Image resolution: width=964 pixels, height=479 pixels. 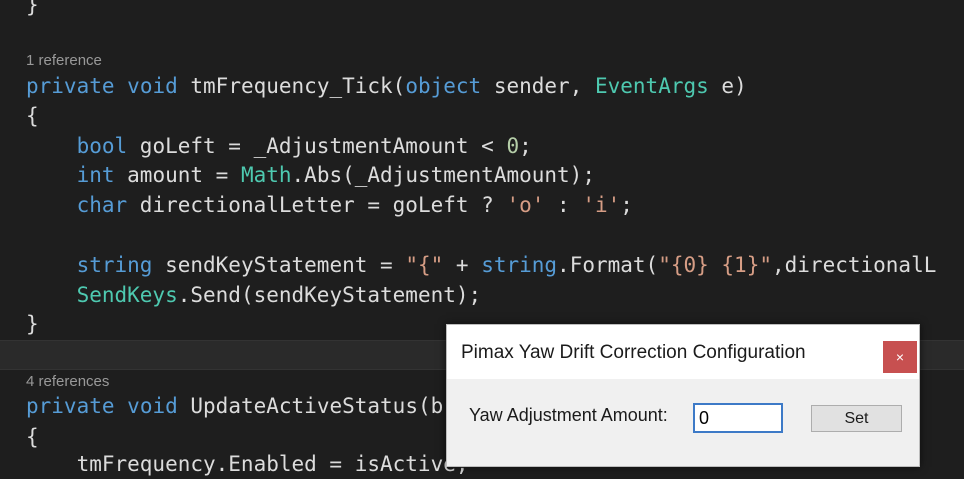 What do you see at coordinates (633, 352) in the screenshot?
I see `dialog-title: Pimax Yaw Drift Correction Configuration` at bounding box center [633, 352].